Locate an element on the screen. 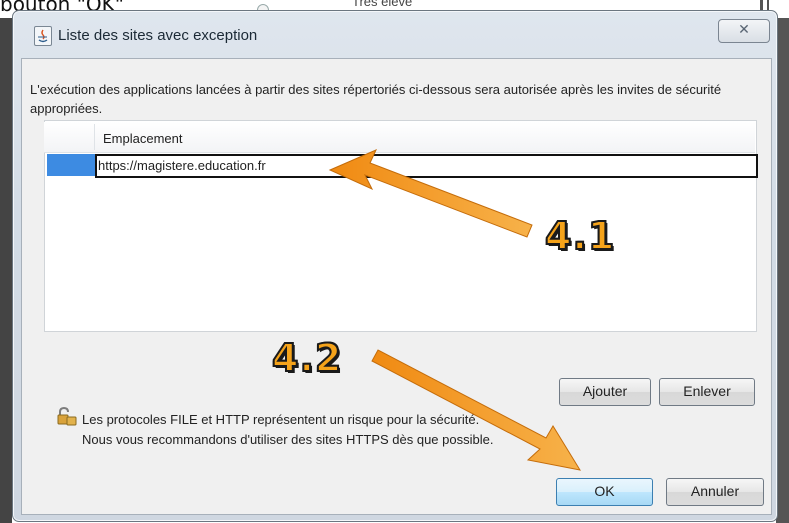  column-header-location: Emplacement is located at coordinates (142, 138).